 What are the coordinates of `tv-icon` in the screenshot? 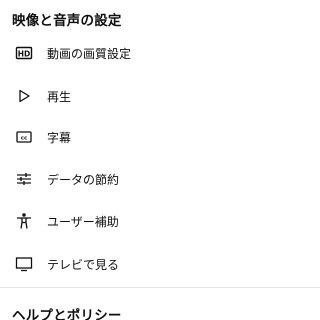 It's located at (24, 264).